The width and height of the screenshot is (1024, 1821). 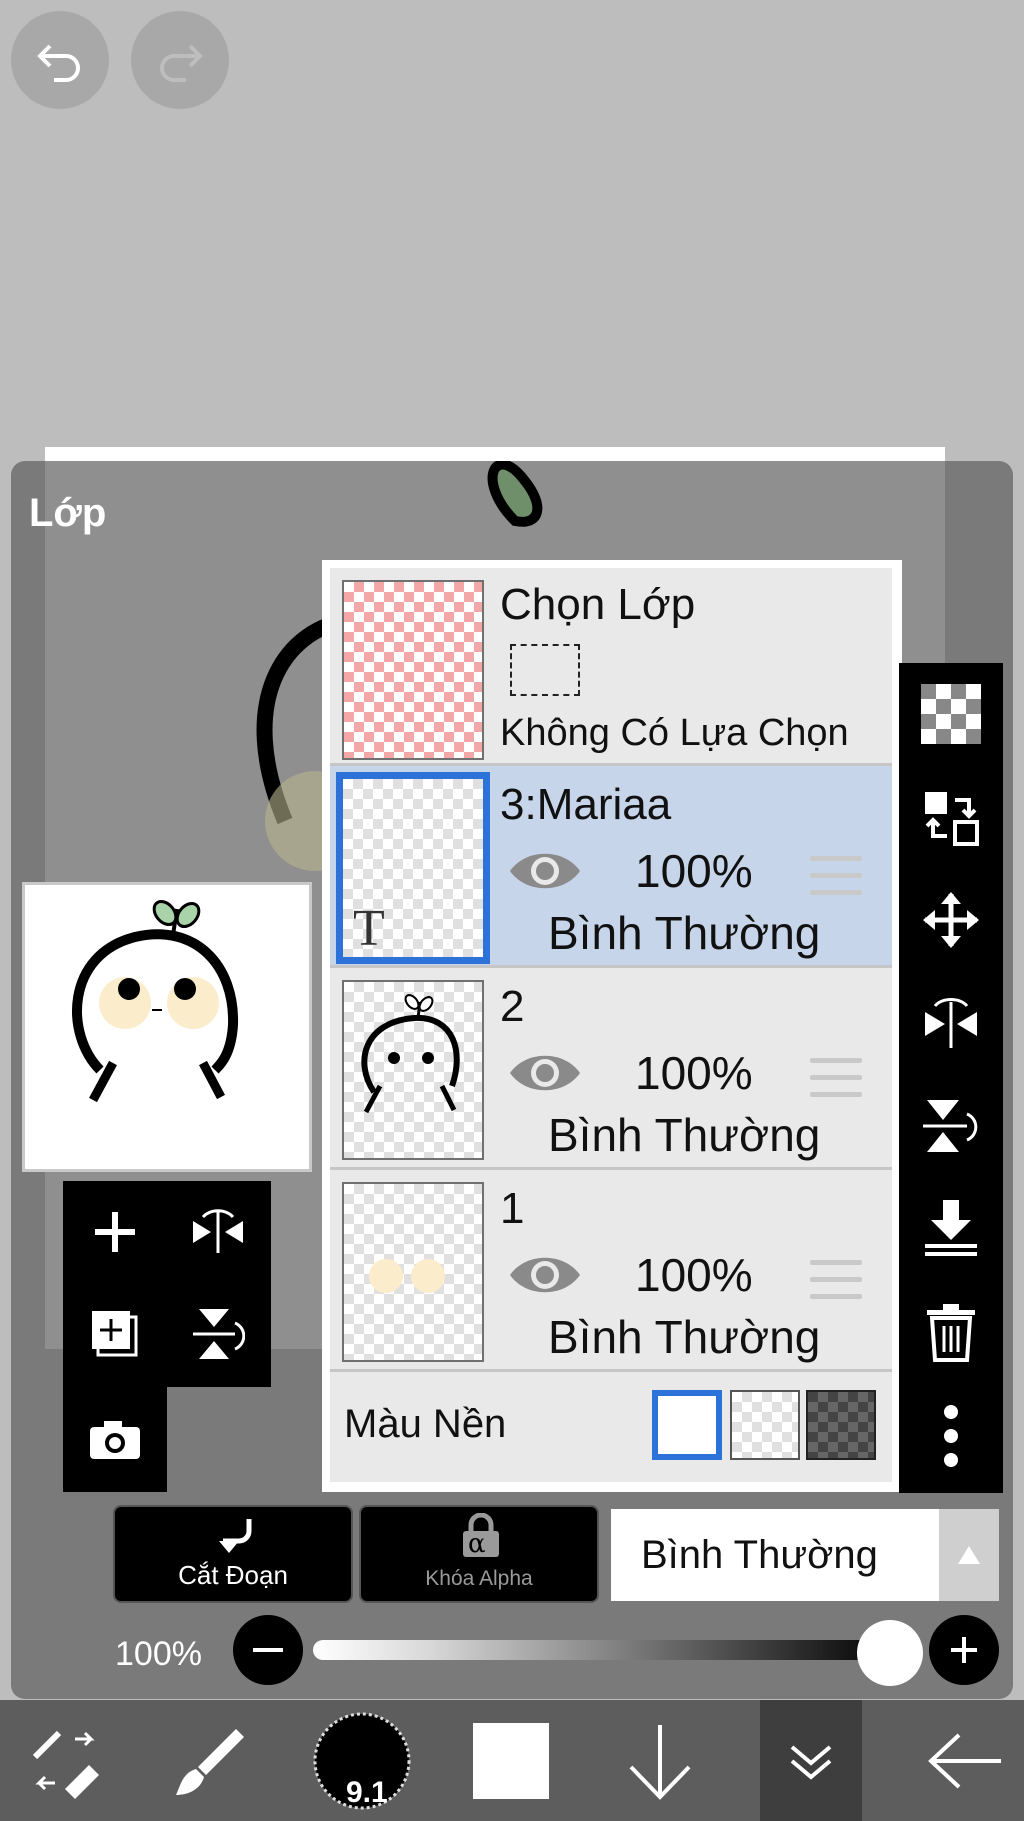 What do you see at coordinates (775, 1555) in the screenshot?
I see `blend-mode-select: Bình Thường` at bounding box center [775, 1555].